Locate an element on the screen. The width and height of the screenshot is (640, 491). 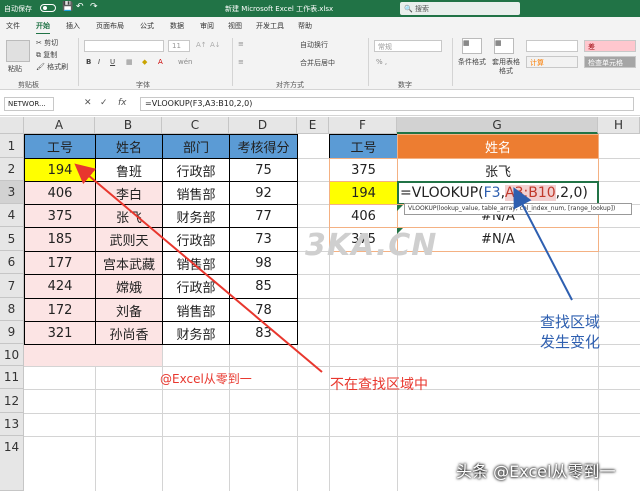
not-in-range-annotation: 不在查找区域中 is located at coordinates (379, 385).